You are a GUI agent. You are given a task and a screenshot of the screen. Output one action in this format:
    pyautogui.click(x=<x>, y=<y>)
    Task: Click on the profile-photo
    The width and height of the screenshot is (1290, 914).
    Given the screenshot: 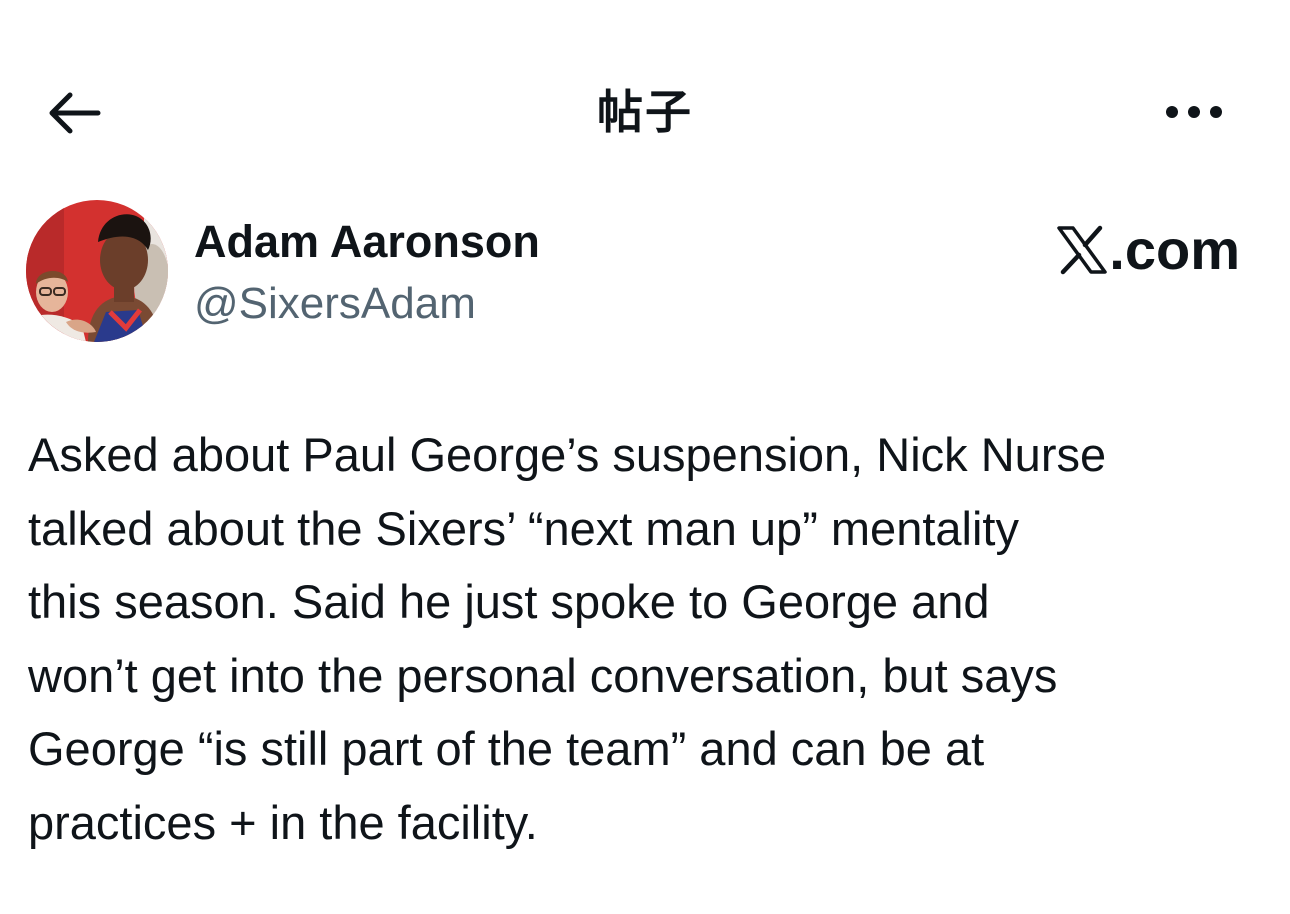 What is the action you would take?
    pyautogui.click(x=97, y=271)
    